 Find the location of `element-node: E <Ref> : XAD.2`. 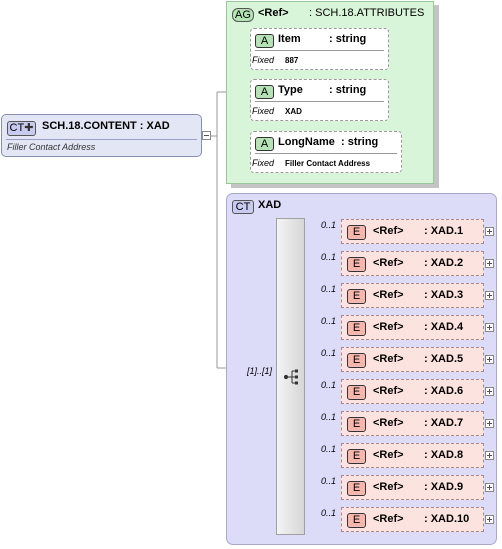

element-node: E <Ref> : XAD.2 is located at coordinates (412, 263).